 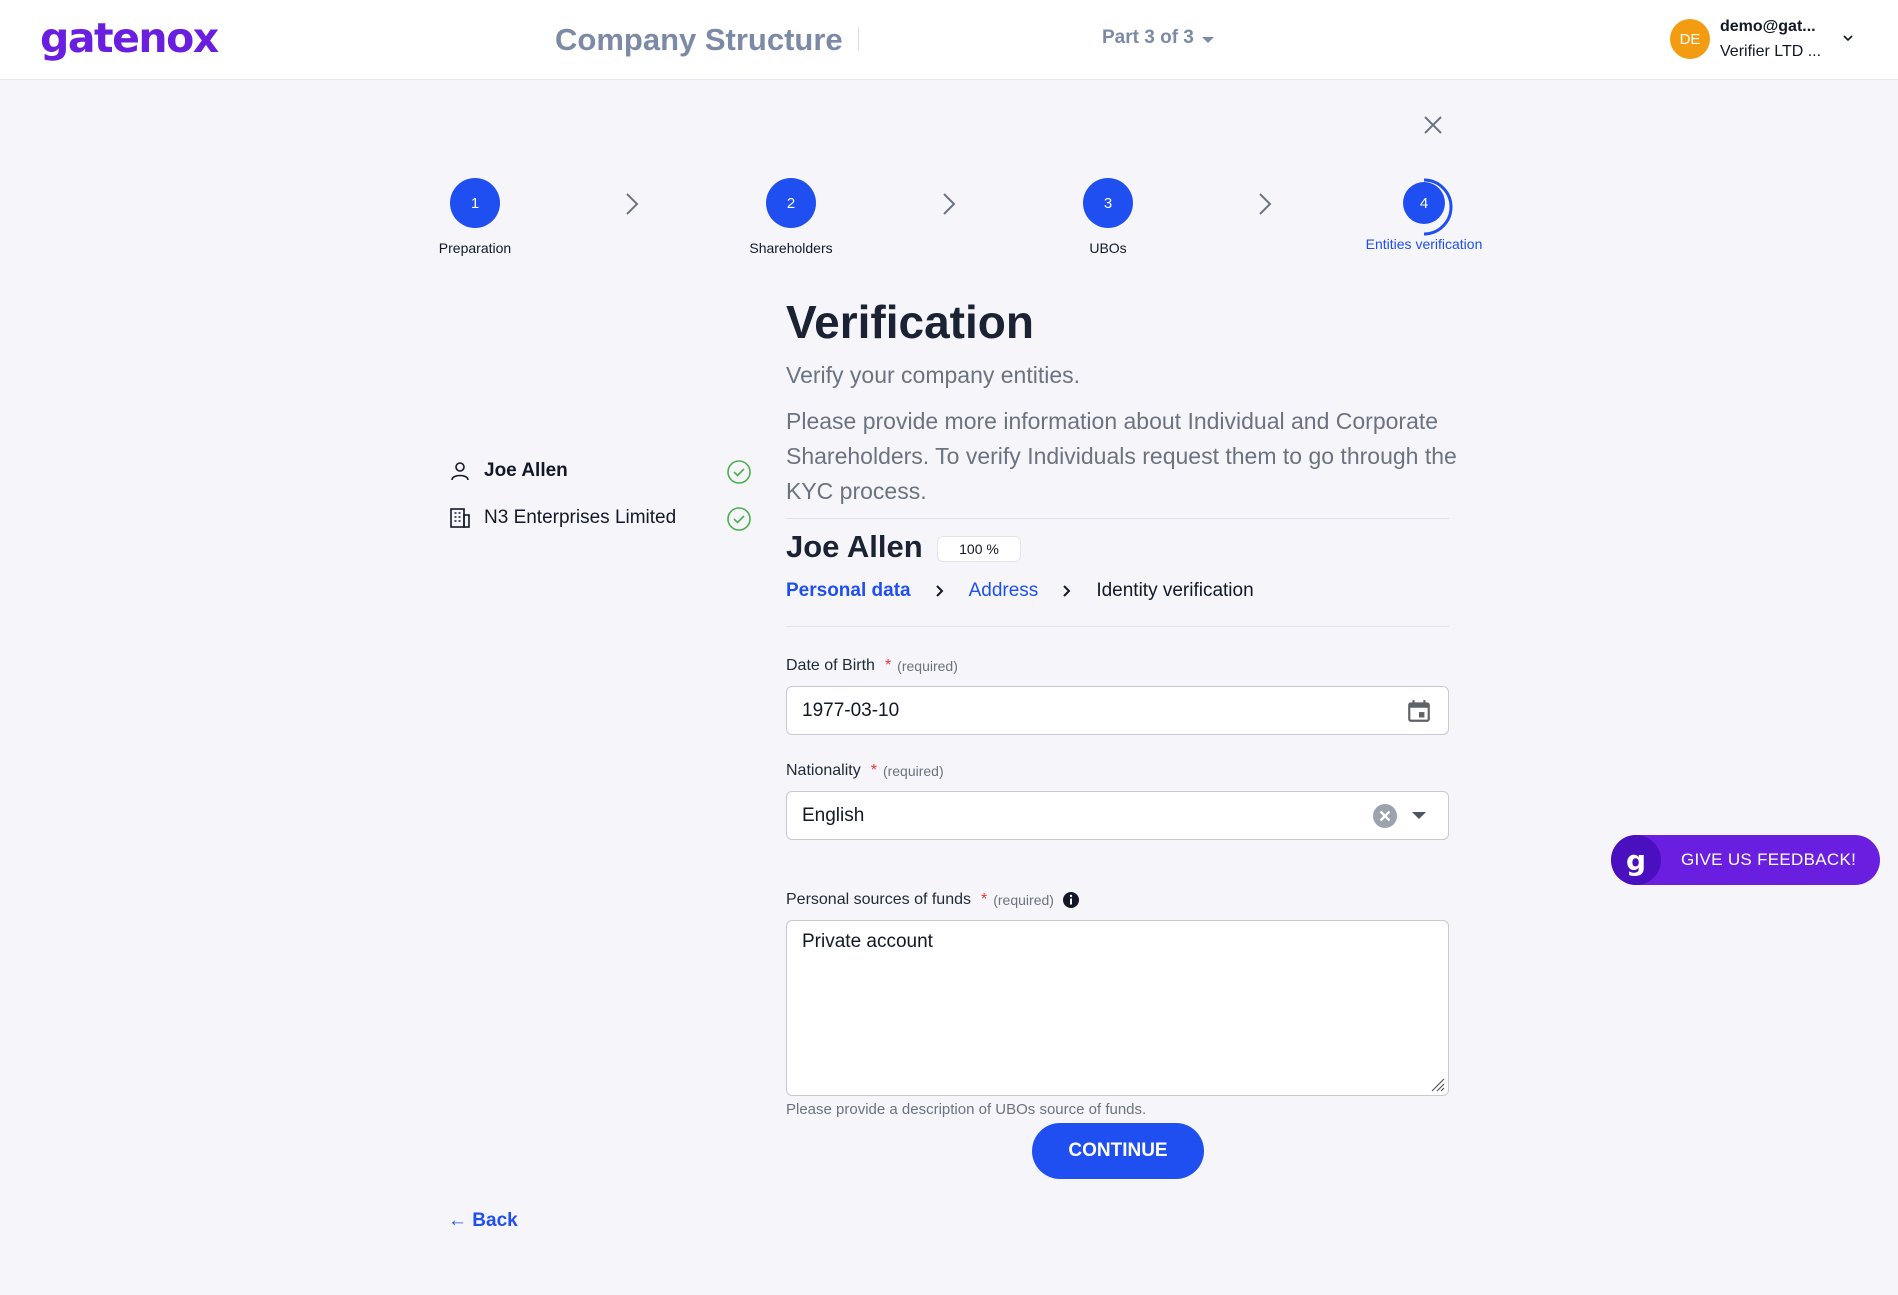 What do you see at coordinates (865, 771) in the screenshot?
I see `nationality-label-row: Nationality * (required)` at bounding box center [865, 771].